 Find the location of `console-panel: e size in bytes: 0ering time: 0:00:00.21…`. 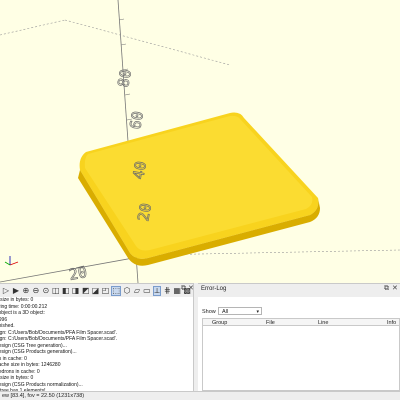

console-panel: e size in bytes: 0ering time: 0:00:00.21… is located at coordinates (97, 344).